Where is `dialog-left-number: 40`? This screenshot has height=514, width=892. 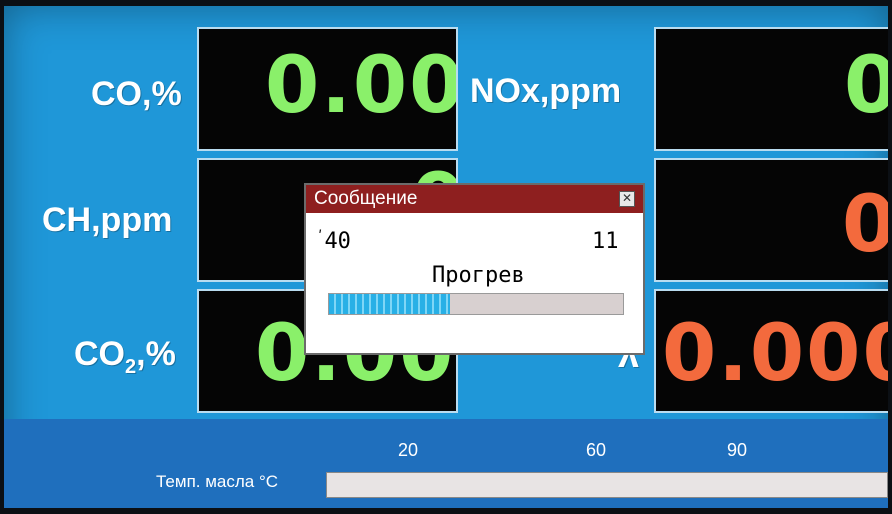
dialog-left-number: 40 is located at coordinates (337, 241).